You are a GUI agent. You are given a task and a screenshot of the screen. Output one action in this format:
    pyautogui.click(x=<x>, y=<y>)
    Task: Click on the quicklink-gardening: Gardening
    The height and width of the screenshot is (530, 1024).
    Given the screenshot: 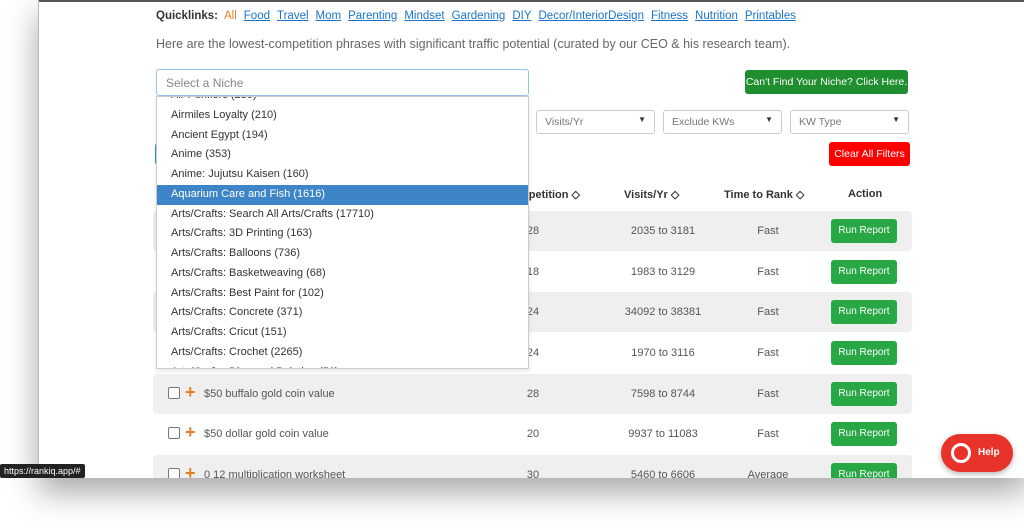 What is the action you would take?
    pyautogui.click(x=479, y=16)
    